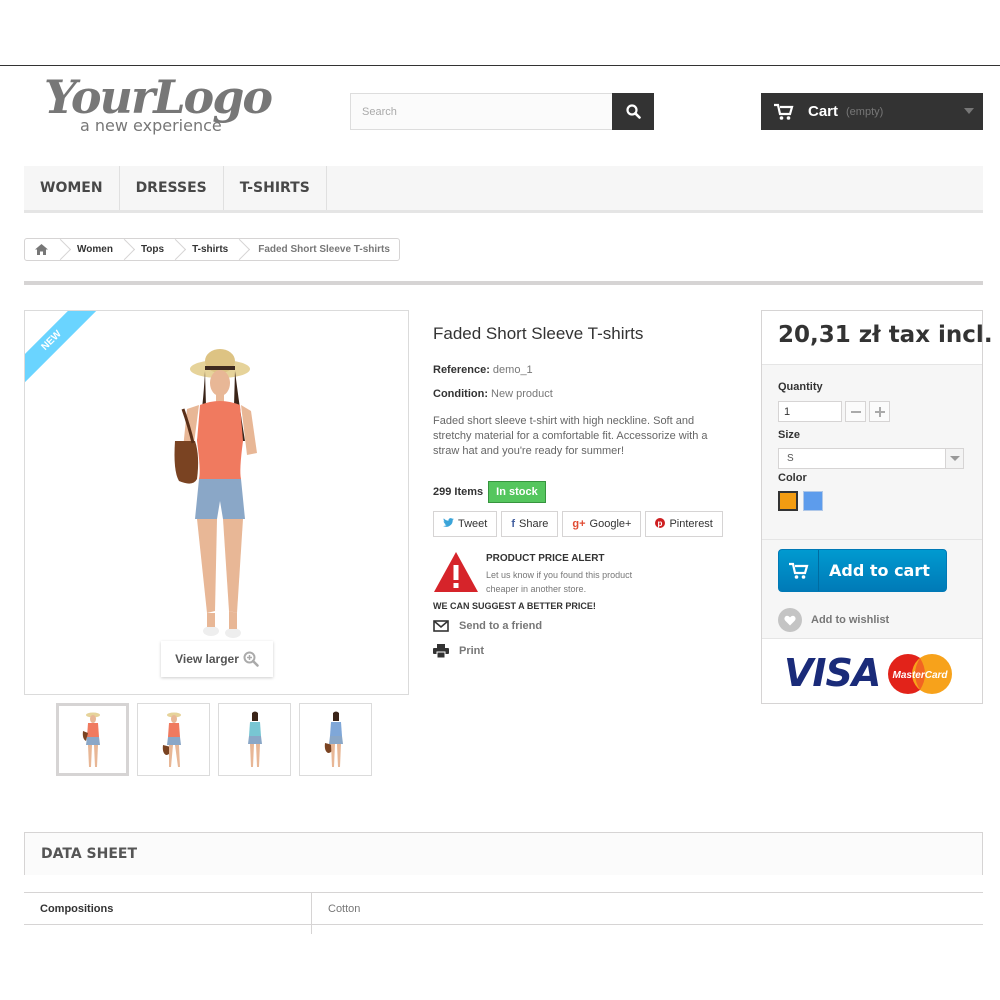 This screenshot has height=1000, width=1000. Describe the element at coordinates (513, 524) in the screenshot. I see `facebook-icon: f` at that location.